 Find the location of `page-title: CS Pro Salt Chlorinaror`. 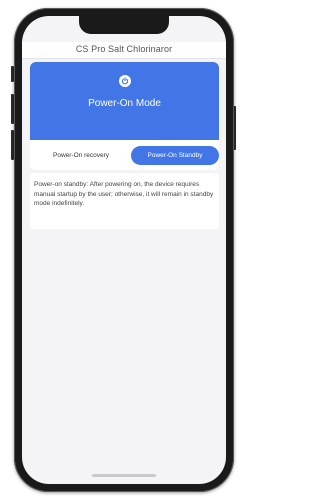

page-title: CS Pro Salt Chlorinaror is located at coordinates (124, 49).